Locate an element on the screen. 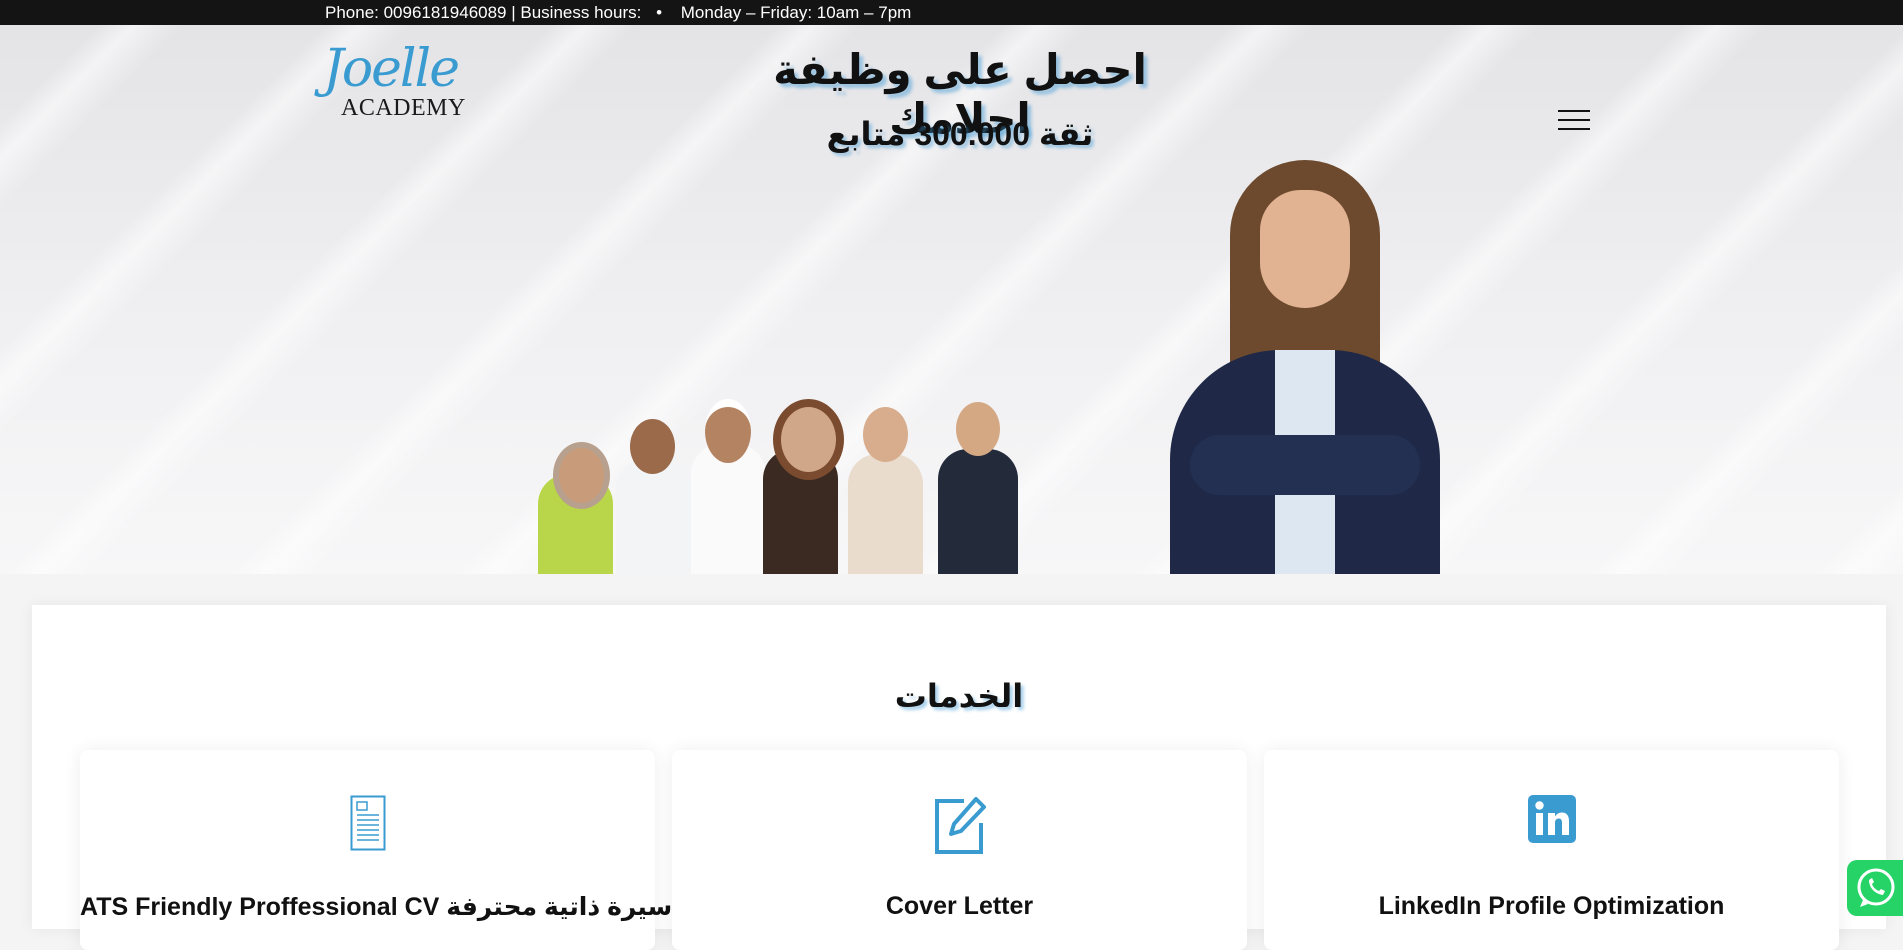 The height and width of the screenshot is (950, 1903). services-title: الخدمات is located at coordinates (959, 696).